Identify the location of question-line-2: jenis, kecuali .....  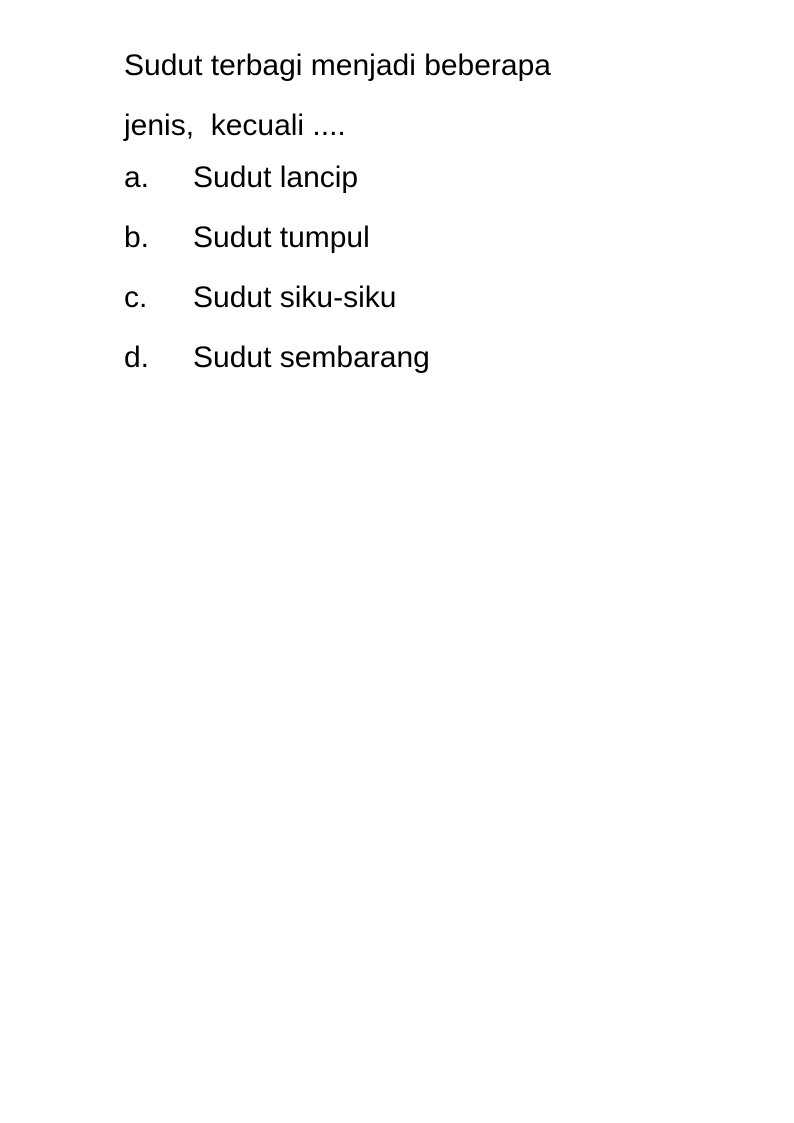
(235, 125).